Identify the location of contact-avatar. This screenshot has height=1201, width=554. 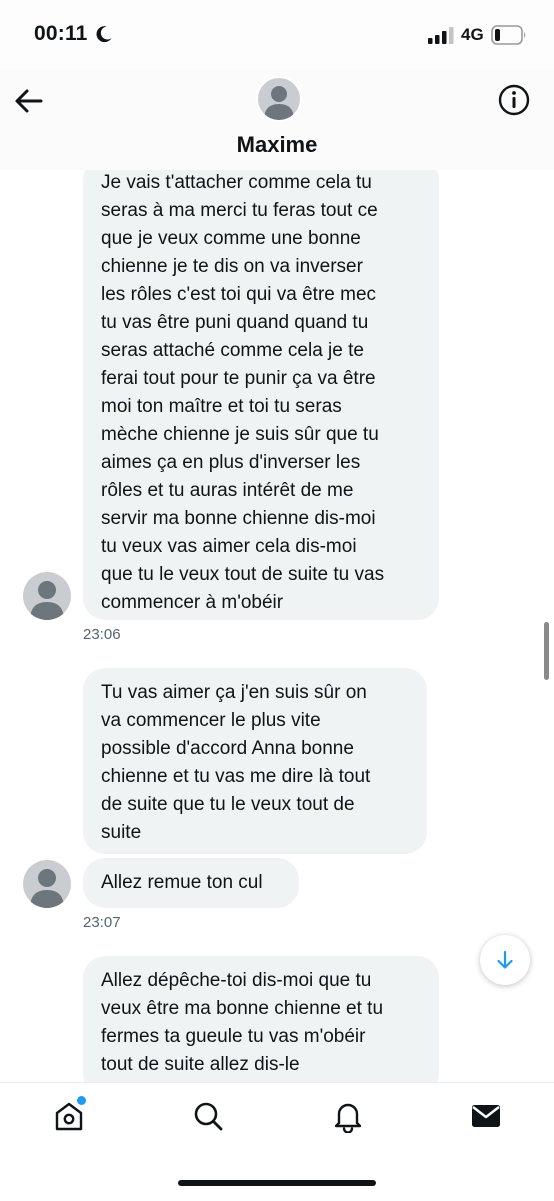
(279, 99).